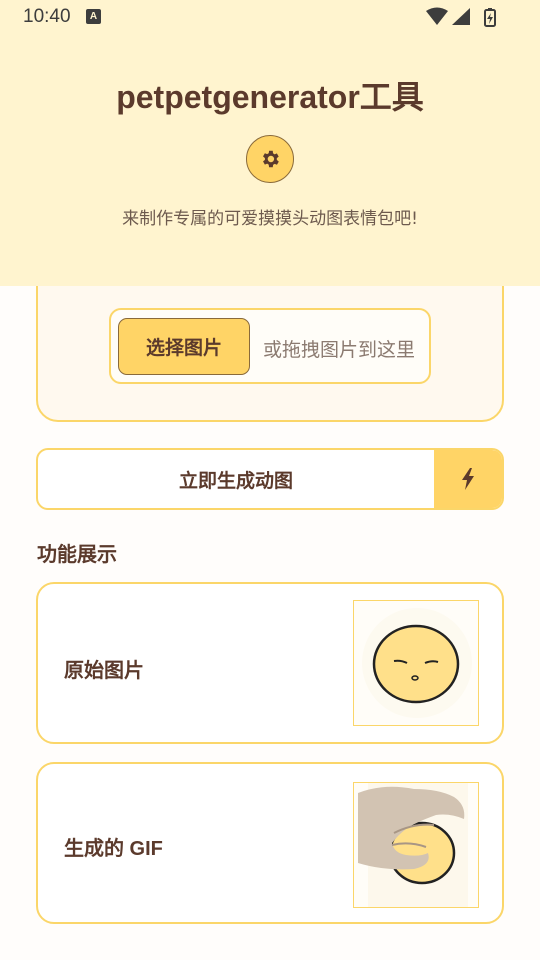 The image size is (540, 960). I want to click on showcase-card-original: 原始图片, so click(270, 663).